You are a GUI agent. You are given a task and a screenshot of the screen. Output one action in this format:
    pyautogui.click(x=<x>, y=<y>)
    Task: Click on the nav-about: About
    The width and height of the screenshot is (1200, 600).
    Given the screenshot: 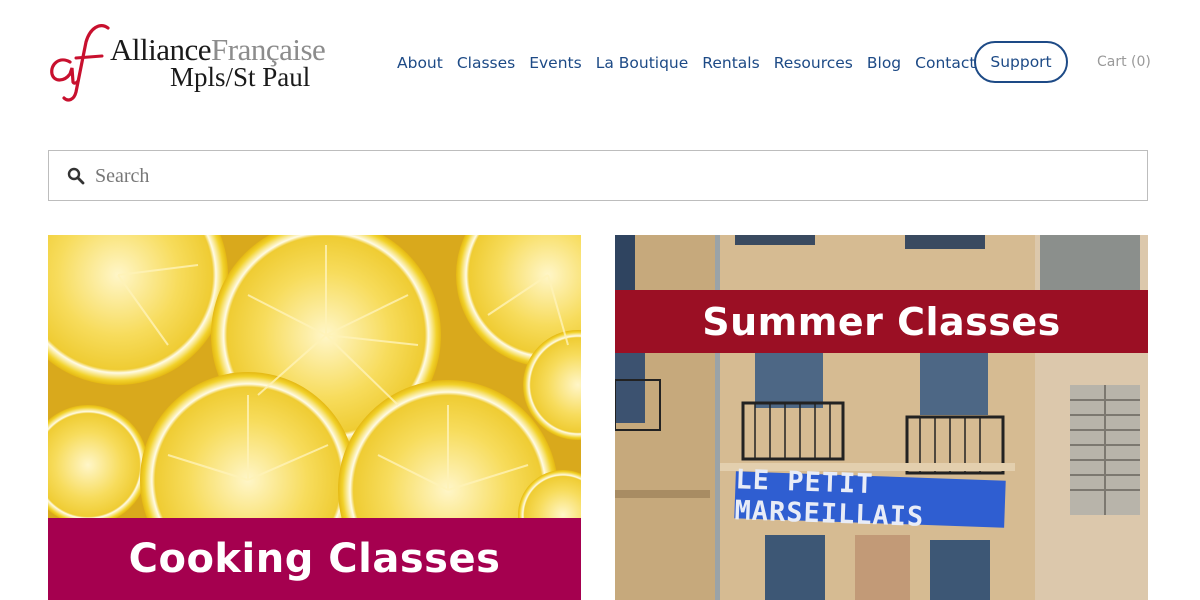 What is the action you would take?
    pyautogui.click(x=420, y=63)
    